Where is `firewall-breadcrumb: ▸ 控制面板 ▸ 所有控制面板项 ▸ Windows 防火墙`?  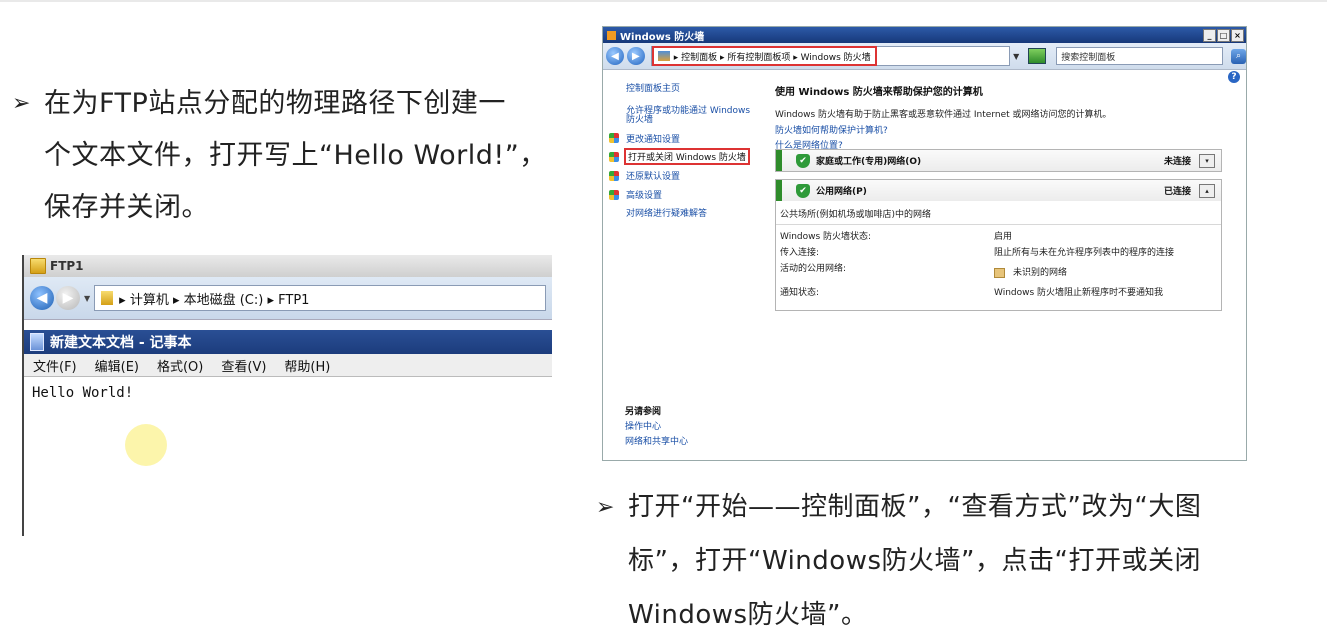 firewall-breadcrumb: ▸ 控制面板 ▸ 所有控制面板项 ▸ Windows 防火墙 is located at coordinates (772, 57).